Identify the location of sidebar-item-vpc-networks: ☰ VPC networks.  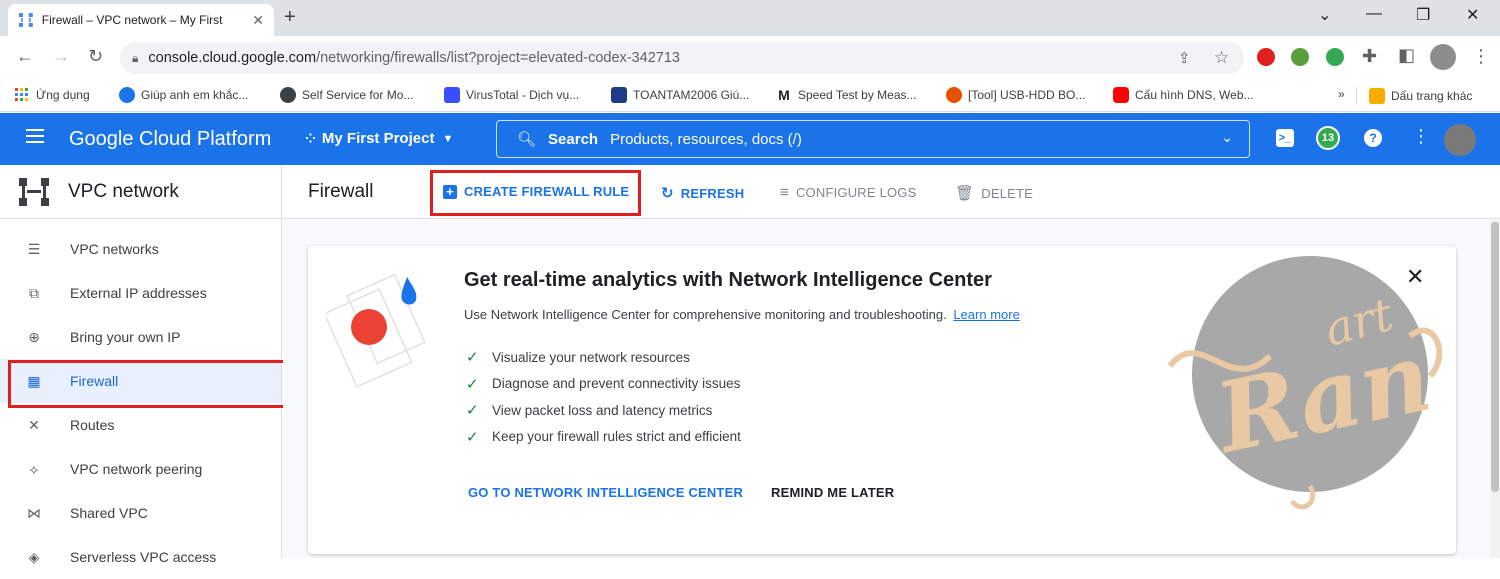
(140, 249).